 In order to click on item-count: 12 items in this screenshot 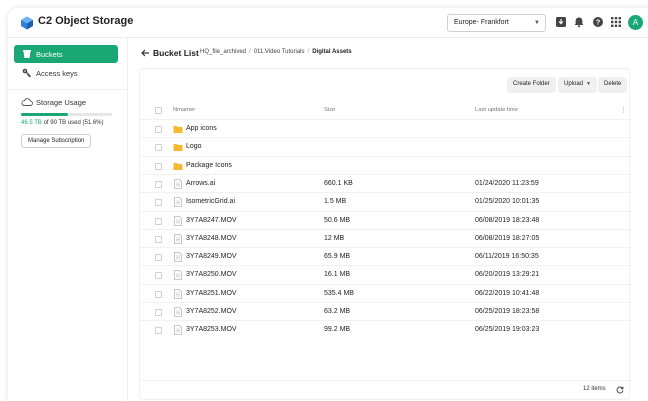, I will do `click(594, 389)`.